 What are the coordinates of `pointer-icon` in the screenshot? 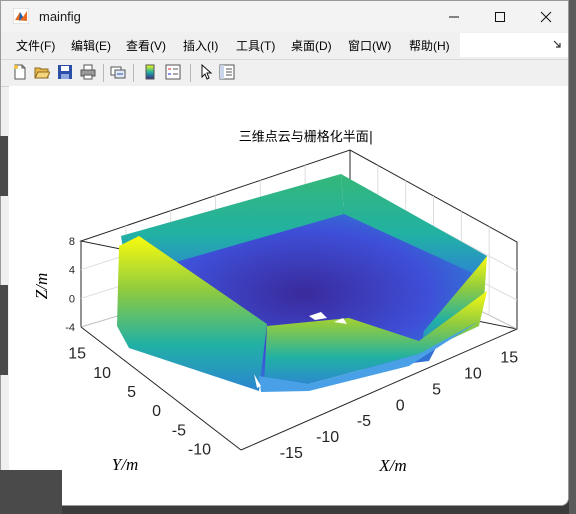 It's located at (206, 72).